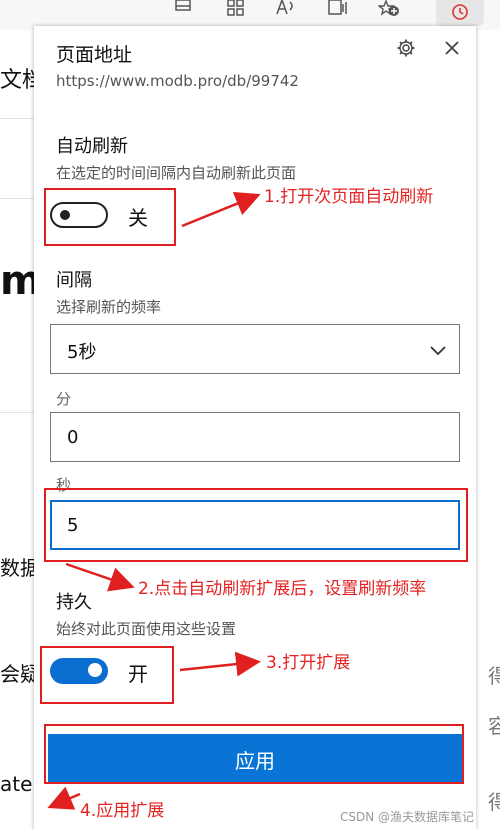 Image resolution: width=500 pixels, height=830 pixels. I want to click on minutes-input, so click(255, 437).